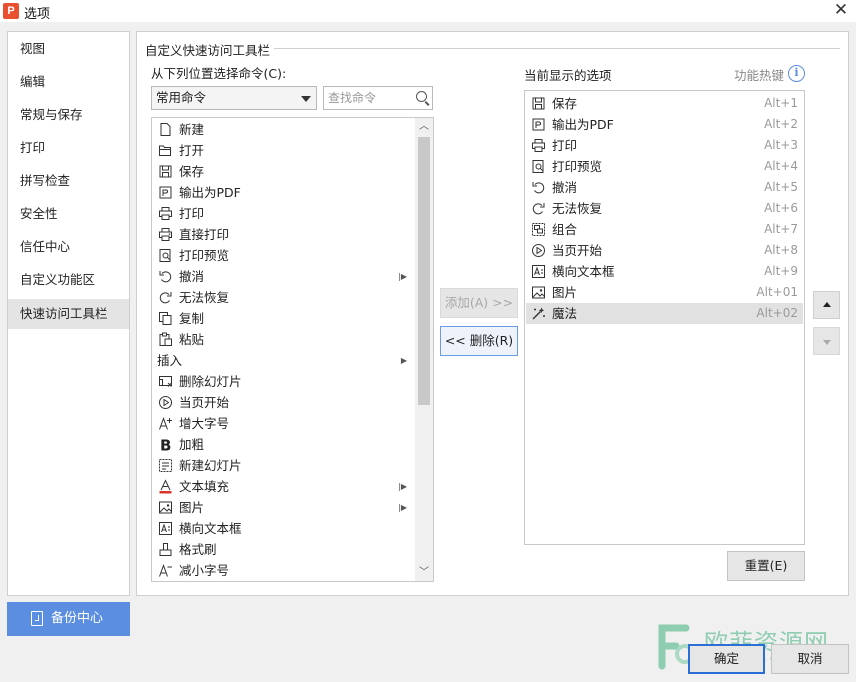  I want to click on list-item: 输出为PDF, so click(283, 192).